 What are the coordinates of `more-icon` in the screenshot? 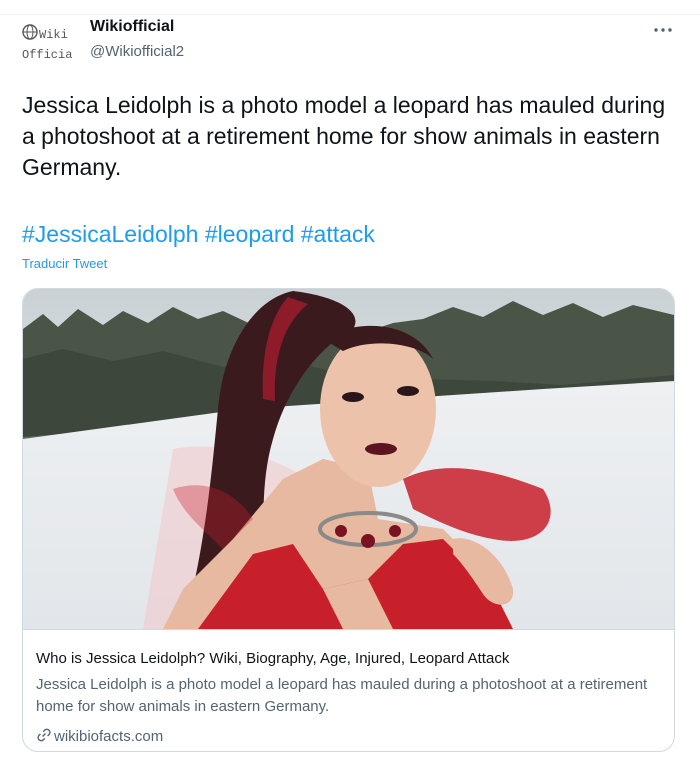 It's located at (663, 30).